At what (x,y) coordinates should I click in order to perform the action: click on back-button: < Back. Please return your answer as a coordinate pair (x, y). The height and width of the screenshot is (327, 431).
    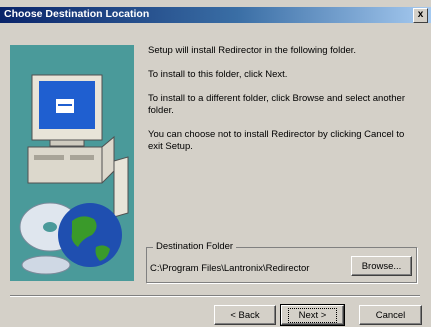
    Looking at the image, I should click on (245, 315).